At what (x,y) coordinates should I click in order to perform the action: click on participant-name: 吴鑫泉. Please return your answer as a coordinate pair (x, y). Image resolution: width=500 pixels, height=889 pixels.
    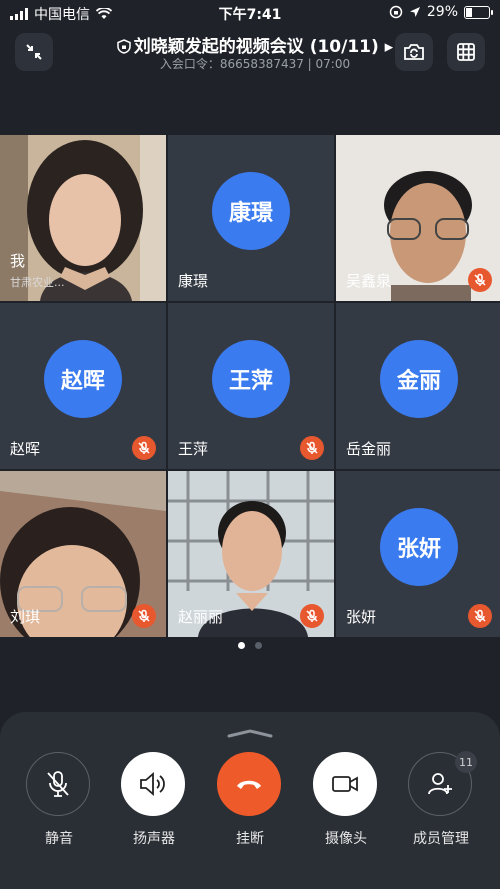
    Looking at the image, I should click on (369, 281).